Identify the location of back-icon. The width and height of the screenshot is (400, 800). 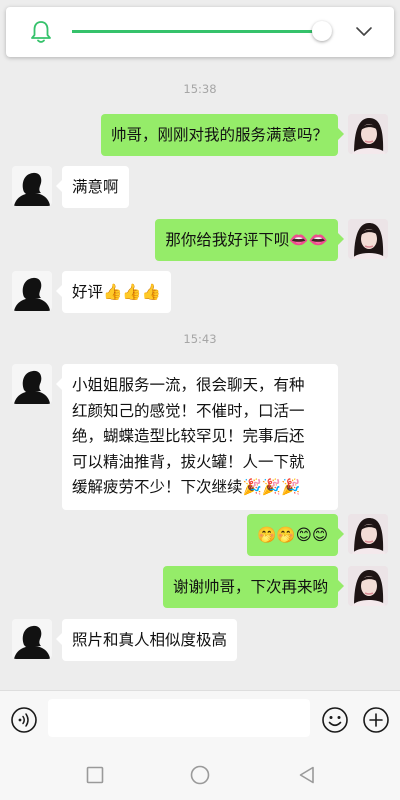
(307, 775).